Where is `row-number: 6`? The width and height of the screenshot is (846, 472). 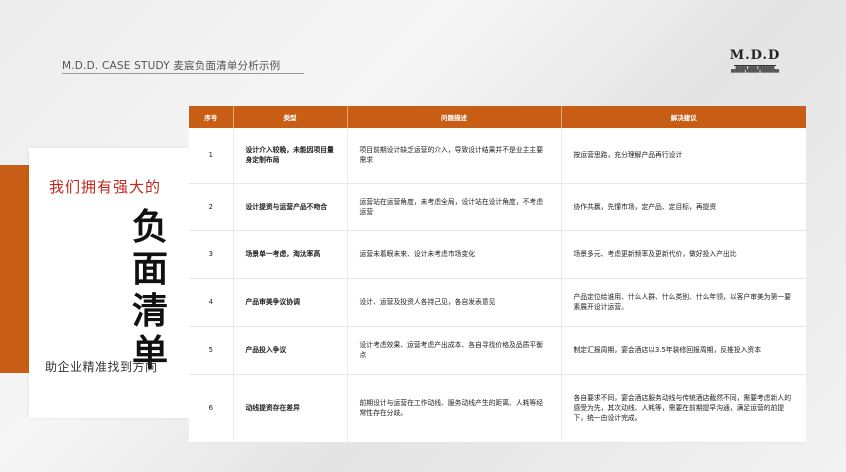 row-number: 6 is located at coordinates (211, 408).